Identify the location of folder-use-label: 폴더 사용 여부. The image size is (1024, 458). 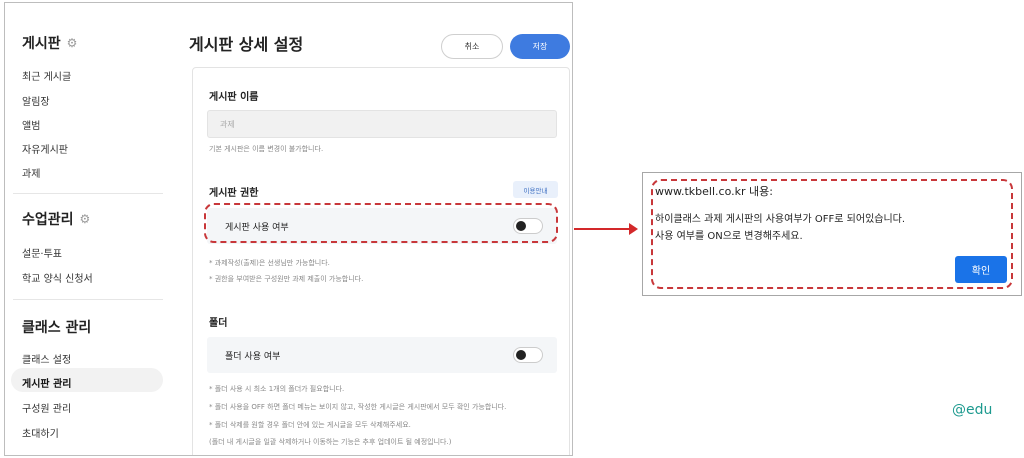
(253, 357).